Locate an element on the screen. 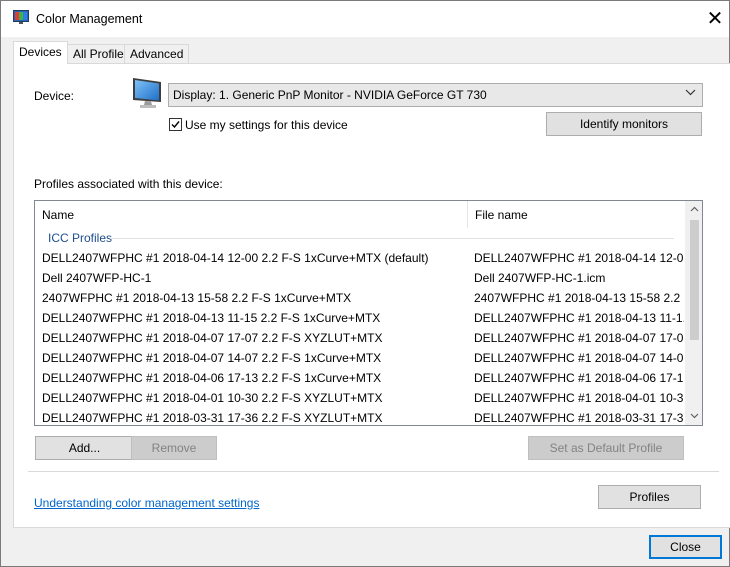 This screenshot has width=730, height=567. group-divider is located at coordinates (392, 238).